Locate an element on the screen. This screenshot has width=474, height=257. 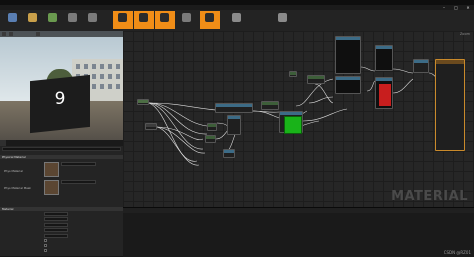
graph-node-debug-red-a is located at coordinates (384, 58).